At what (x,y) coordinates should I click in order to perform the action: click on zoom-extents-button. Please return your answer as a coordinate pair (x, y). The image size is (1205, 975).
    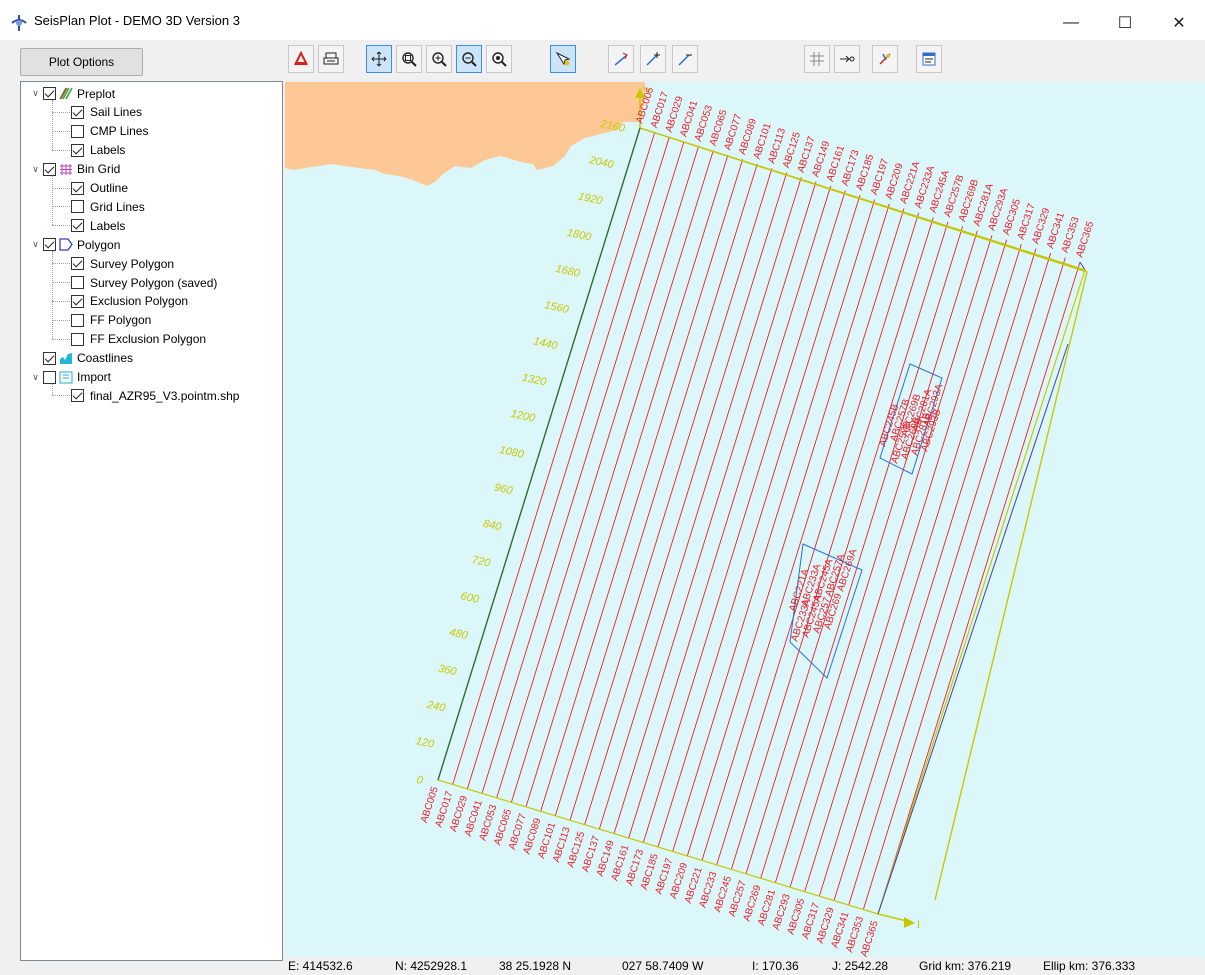
    Looking at the image, I should click on (499, 59).